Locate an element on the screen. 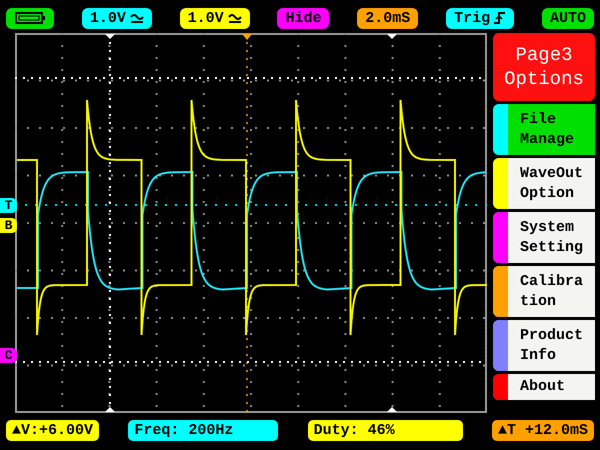  badge-text: 2.0mS is located at coordinates (387, 18).